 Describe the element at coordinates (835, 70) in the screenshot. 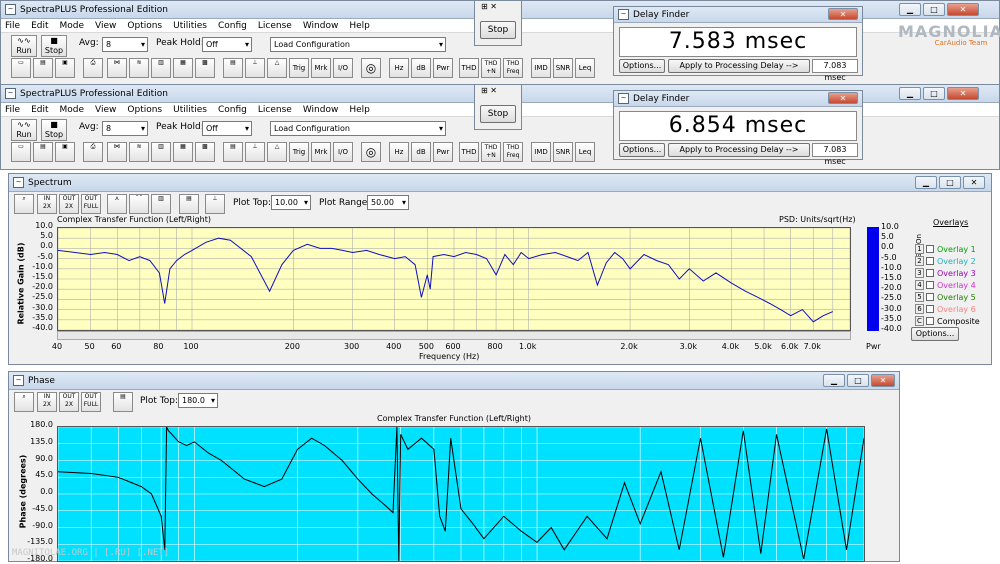

I see `processing-delay-field: 7.083 msec` at that location.